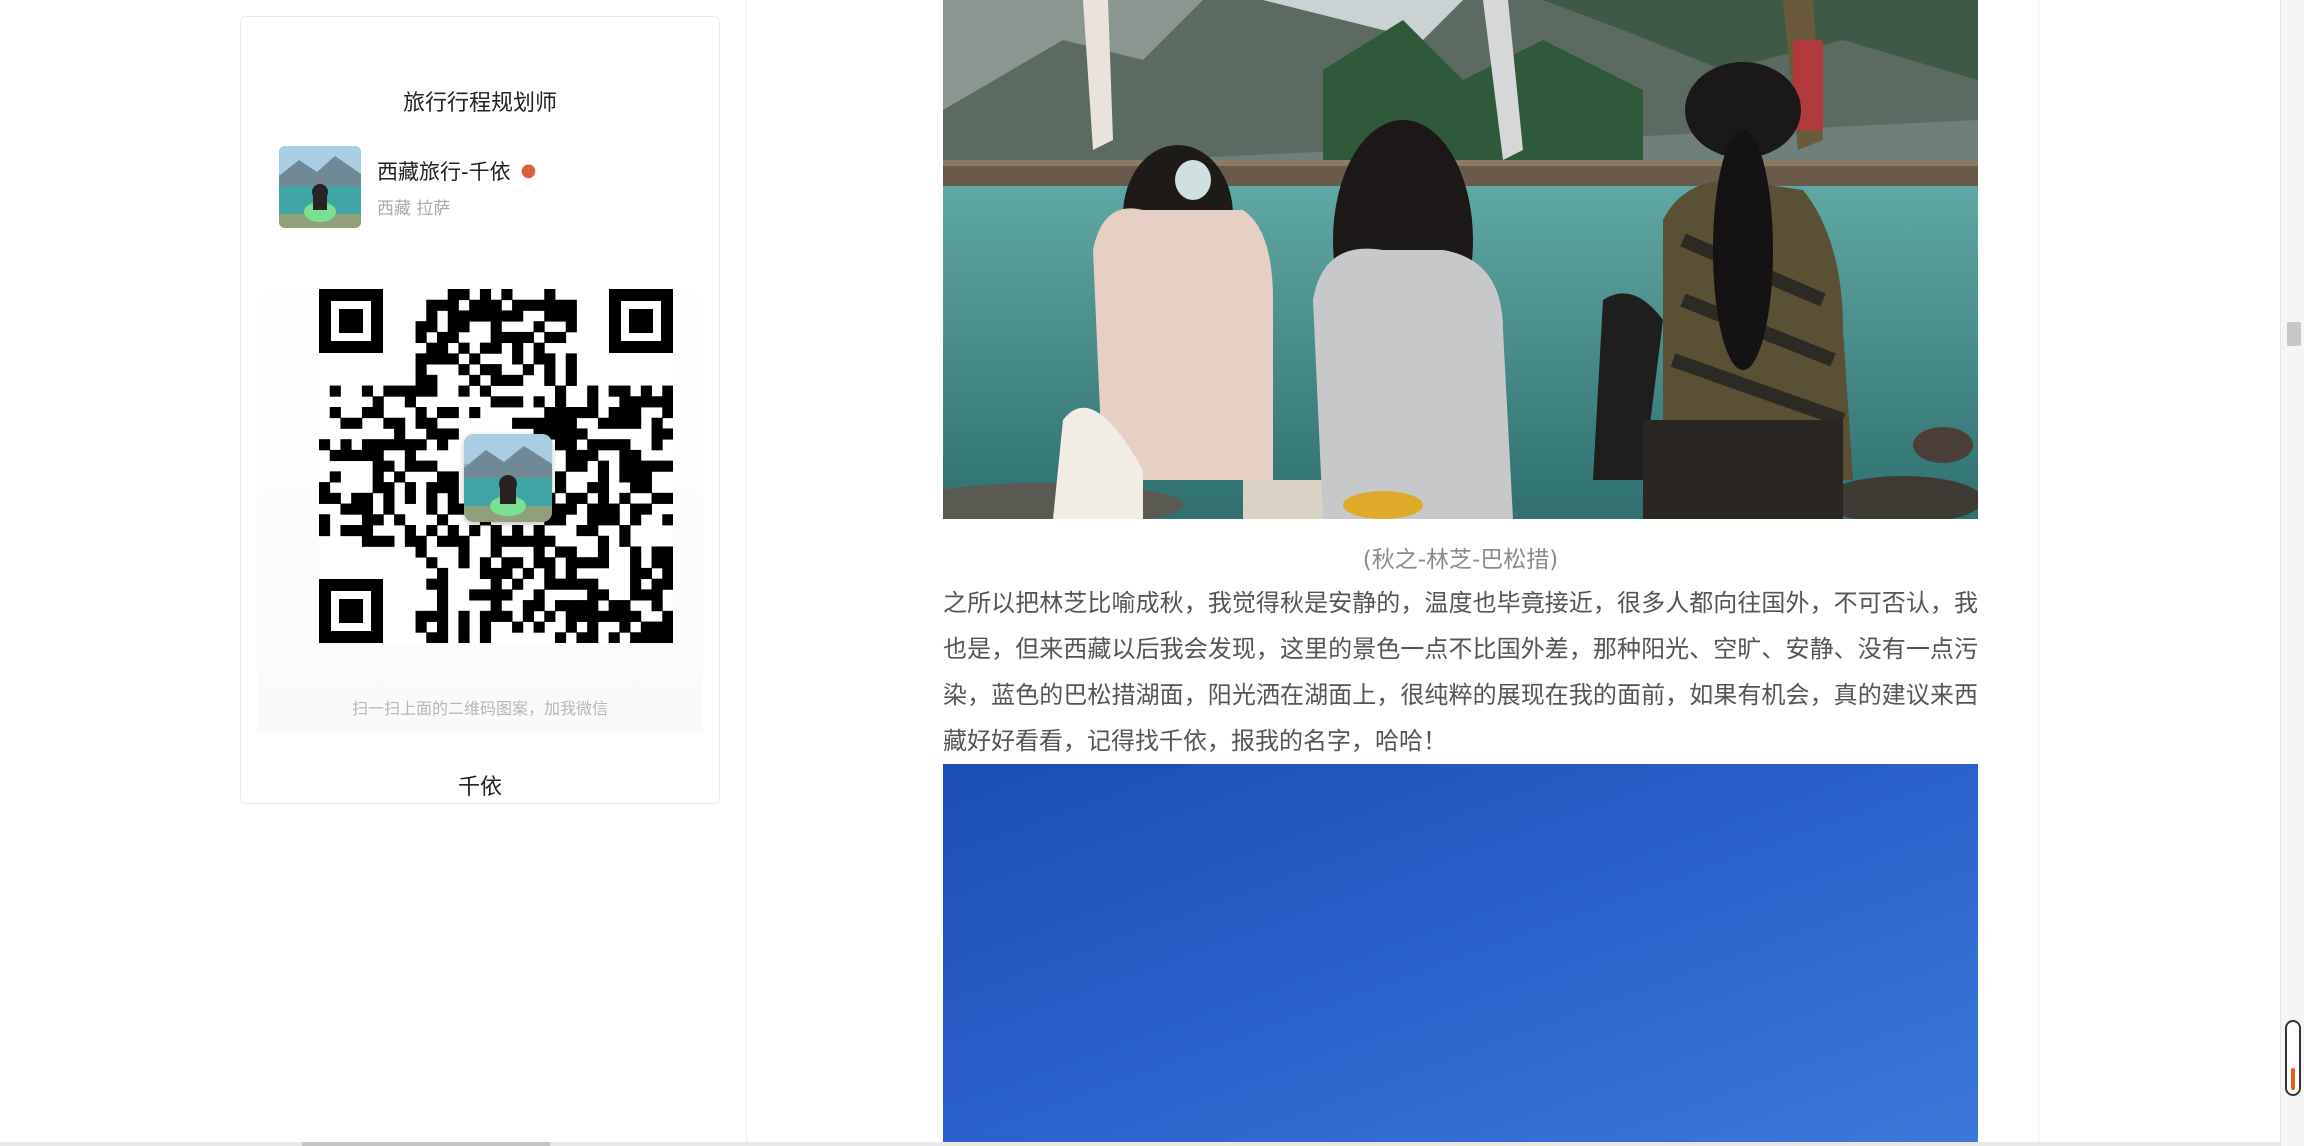 The image size is (2304, 1146). Describe the element at coordinates (414, 208) in the screenshot. I see `profile-location: 西藏 拉萨` at that location.